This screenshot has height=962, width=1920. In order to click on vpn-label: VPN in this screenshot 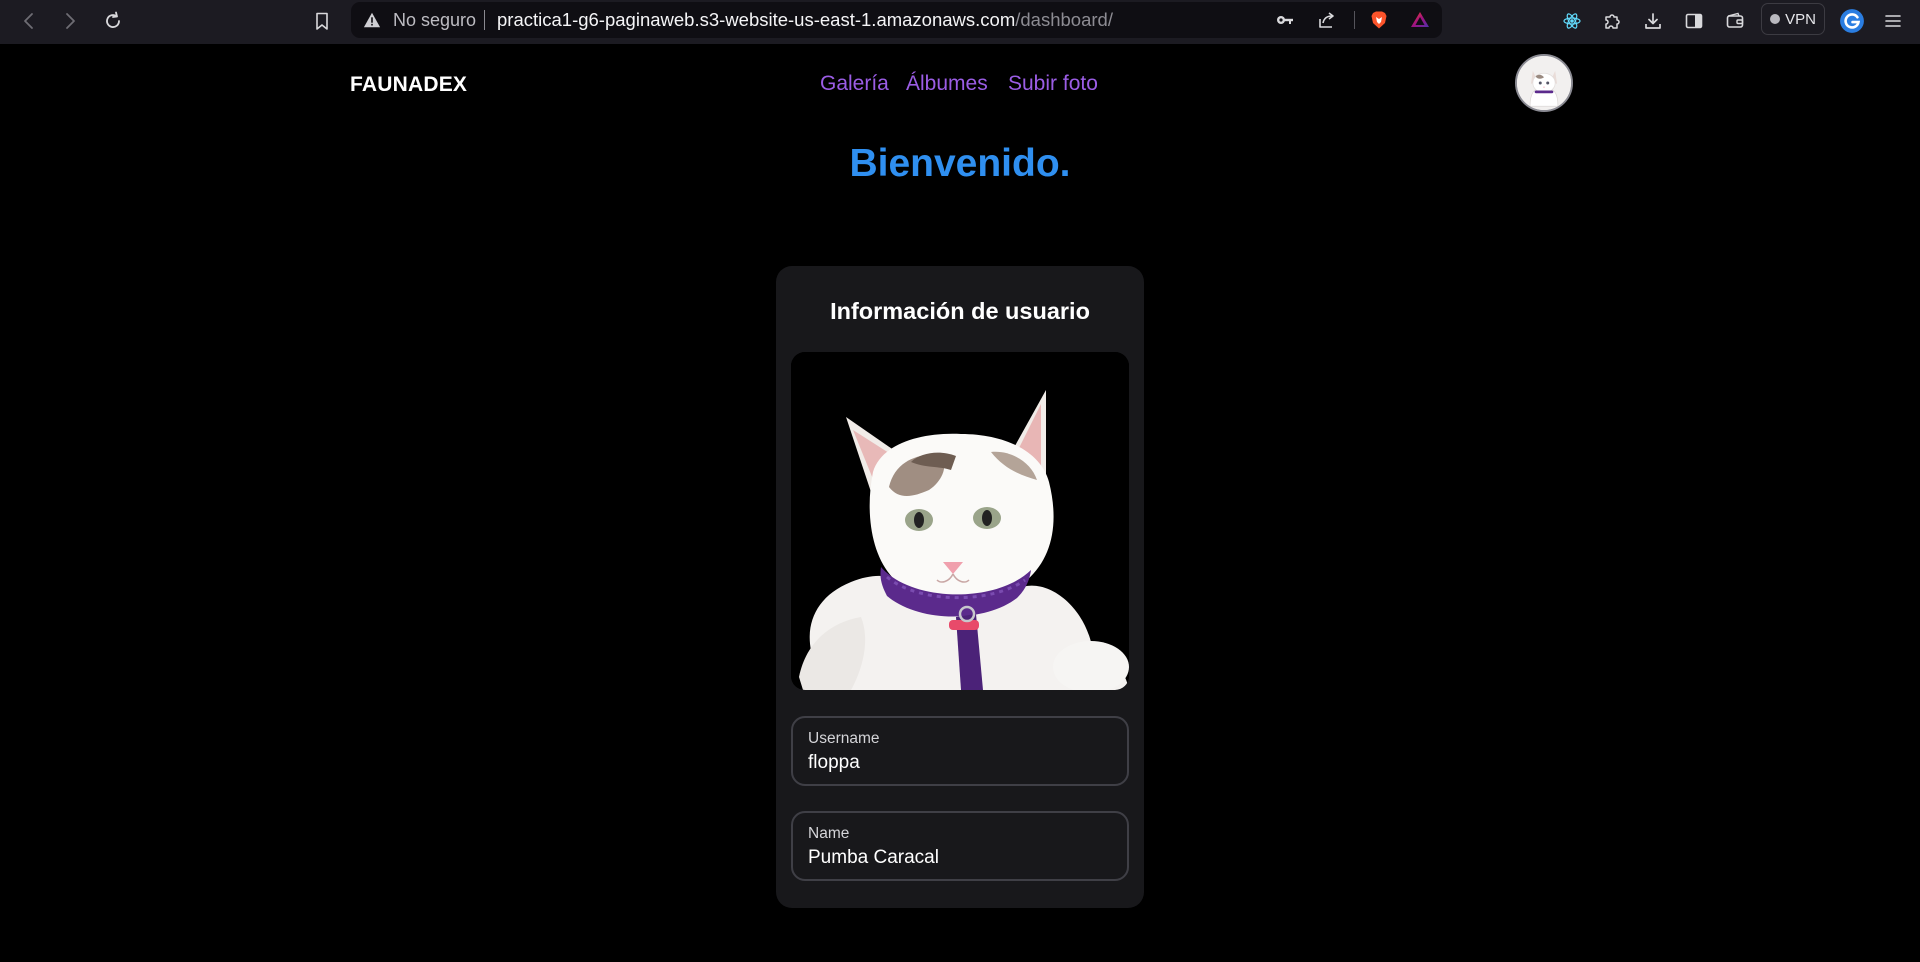, I will do `click(1800, 19)`.